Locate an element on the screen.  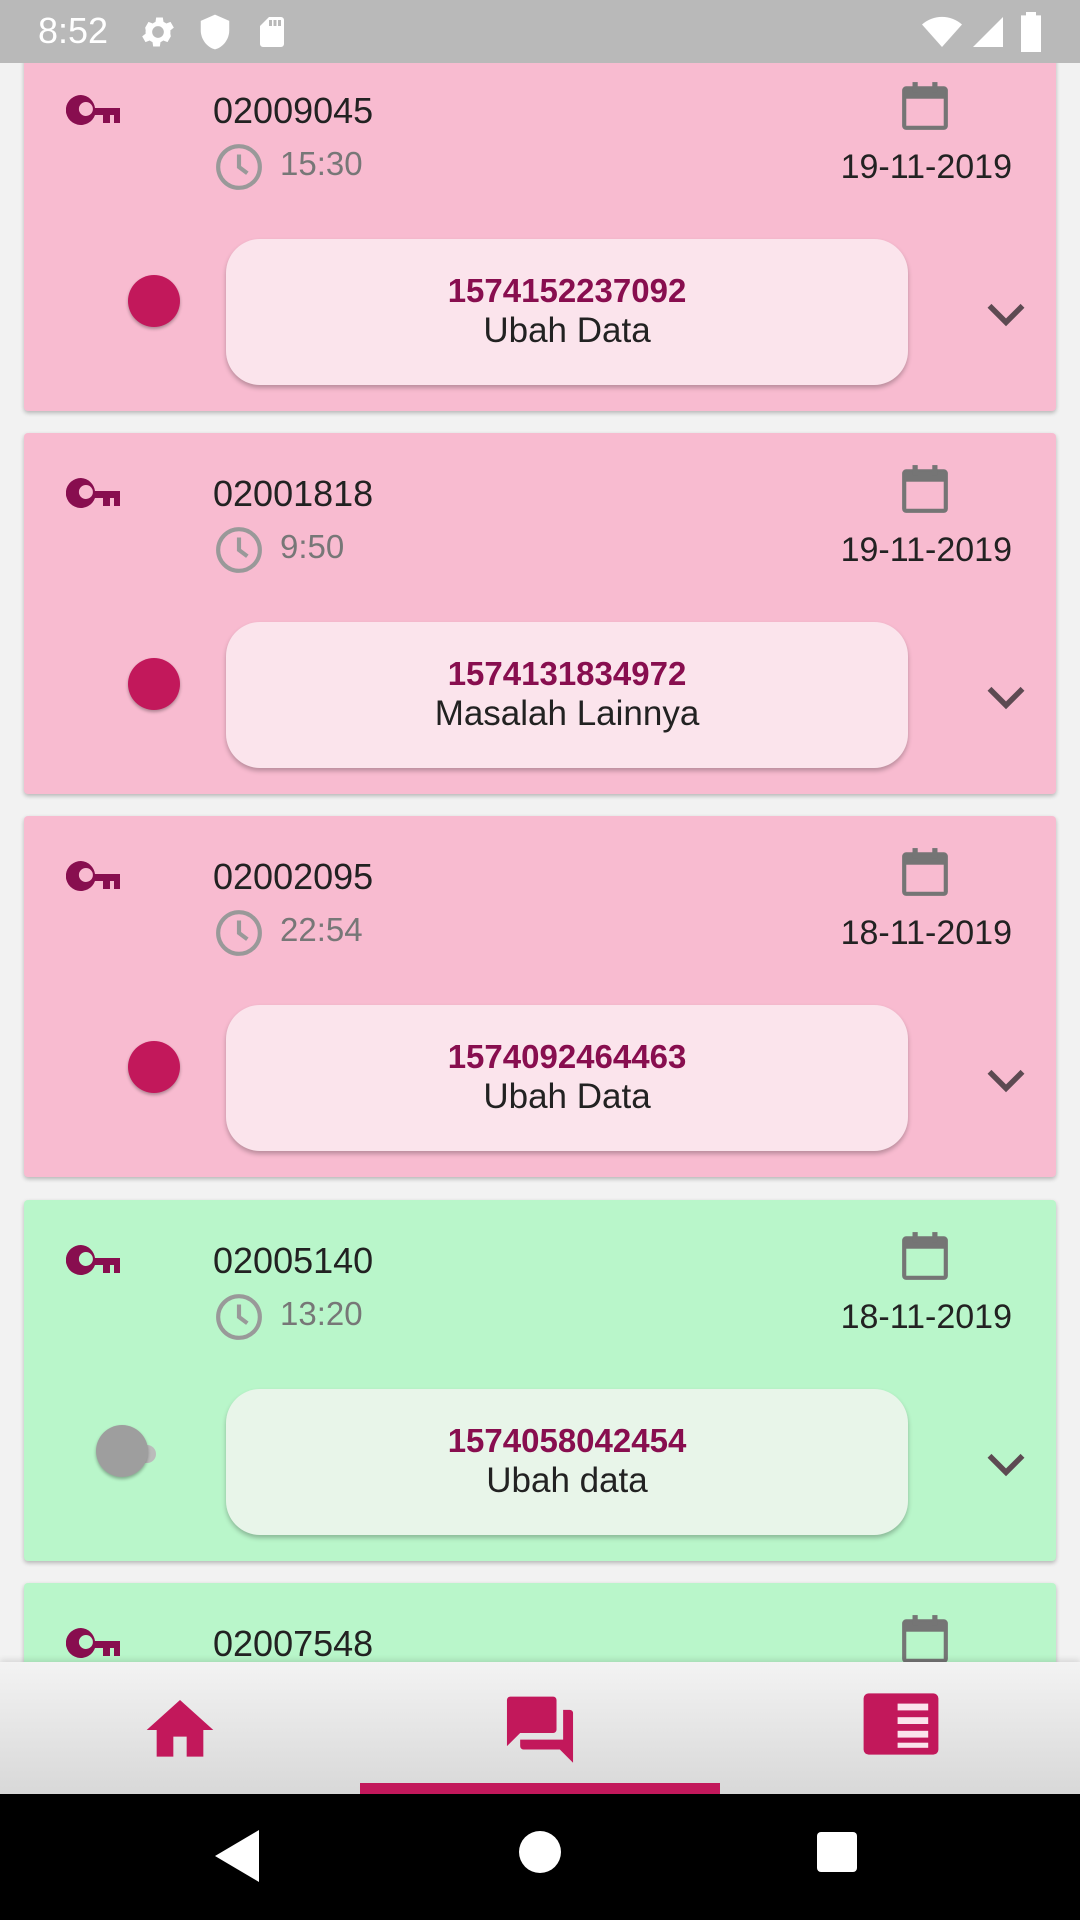
shield-icon is located at coordinates (215, 32).